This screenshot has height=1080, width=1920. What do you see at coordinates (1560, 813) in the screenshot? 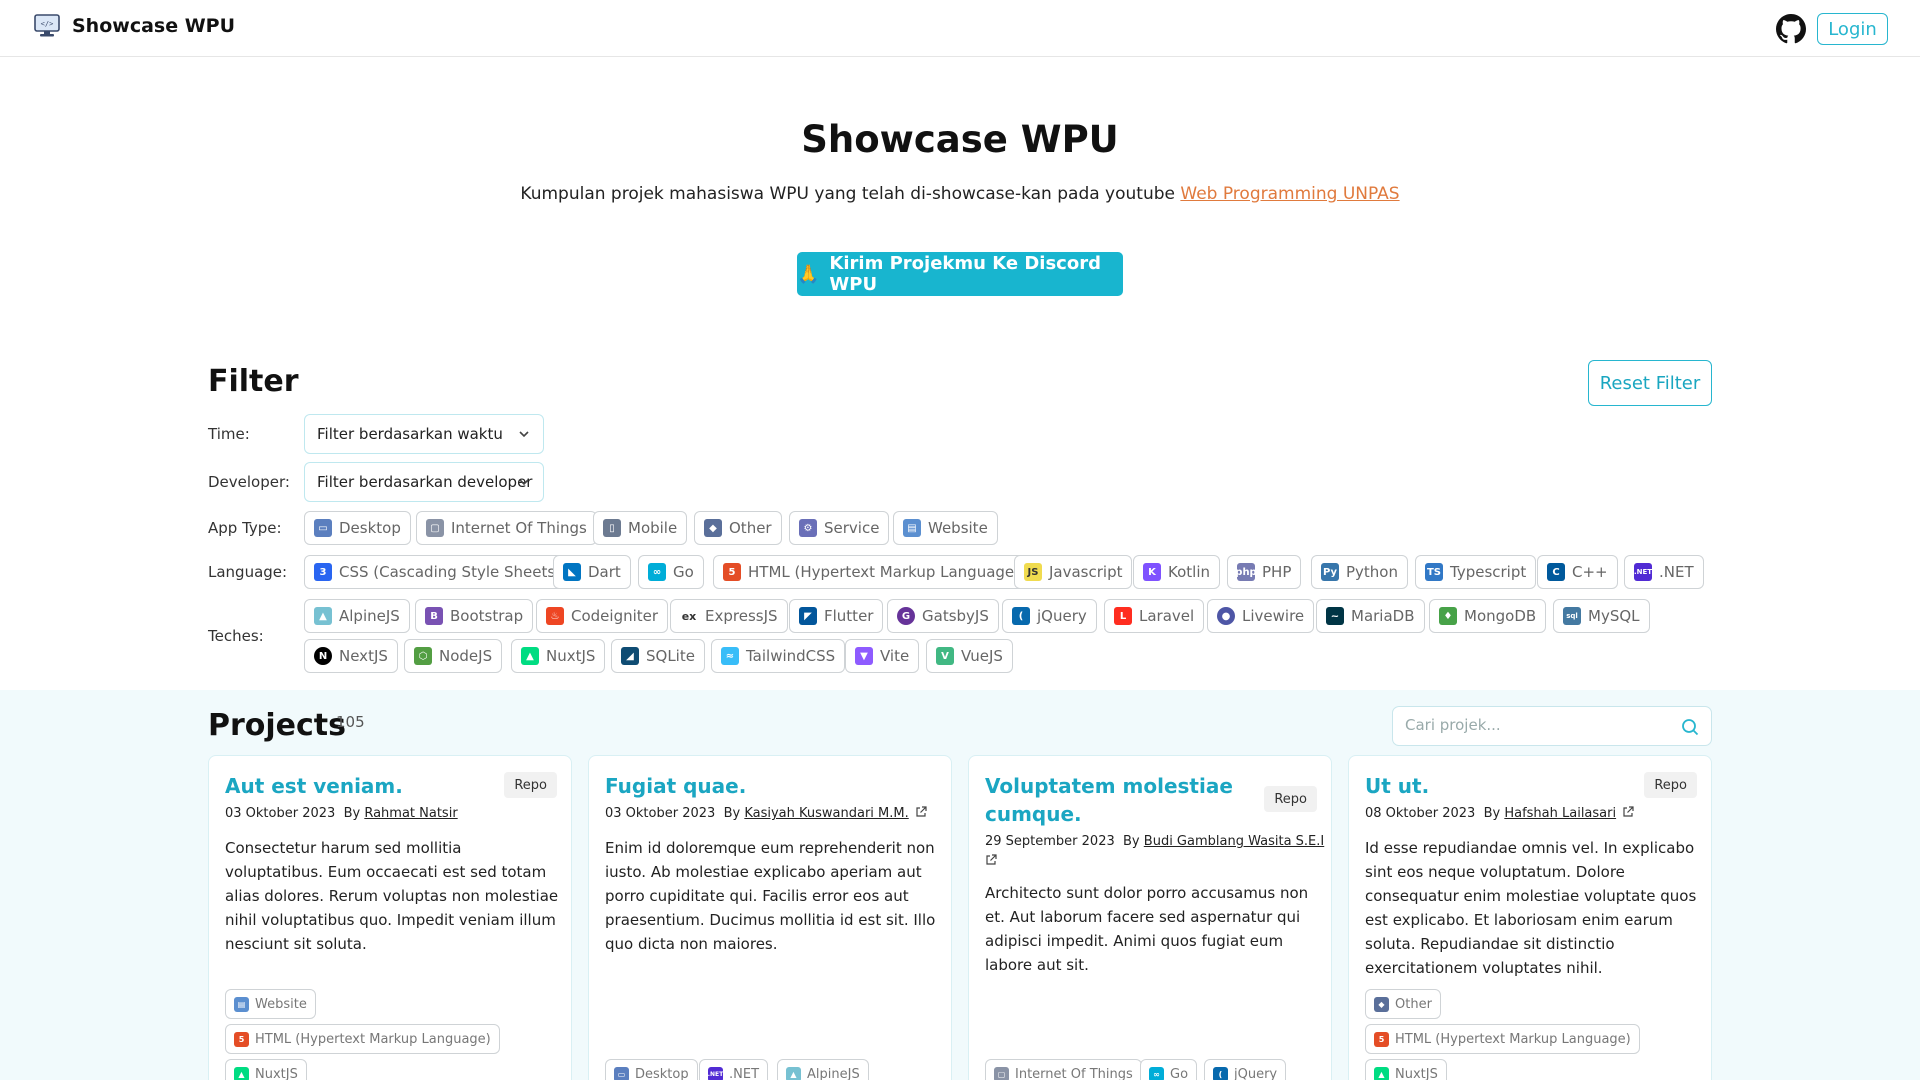
I see `author-link: Hafshah Lailasari` at bounding box center [1560, 813].